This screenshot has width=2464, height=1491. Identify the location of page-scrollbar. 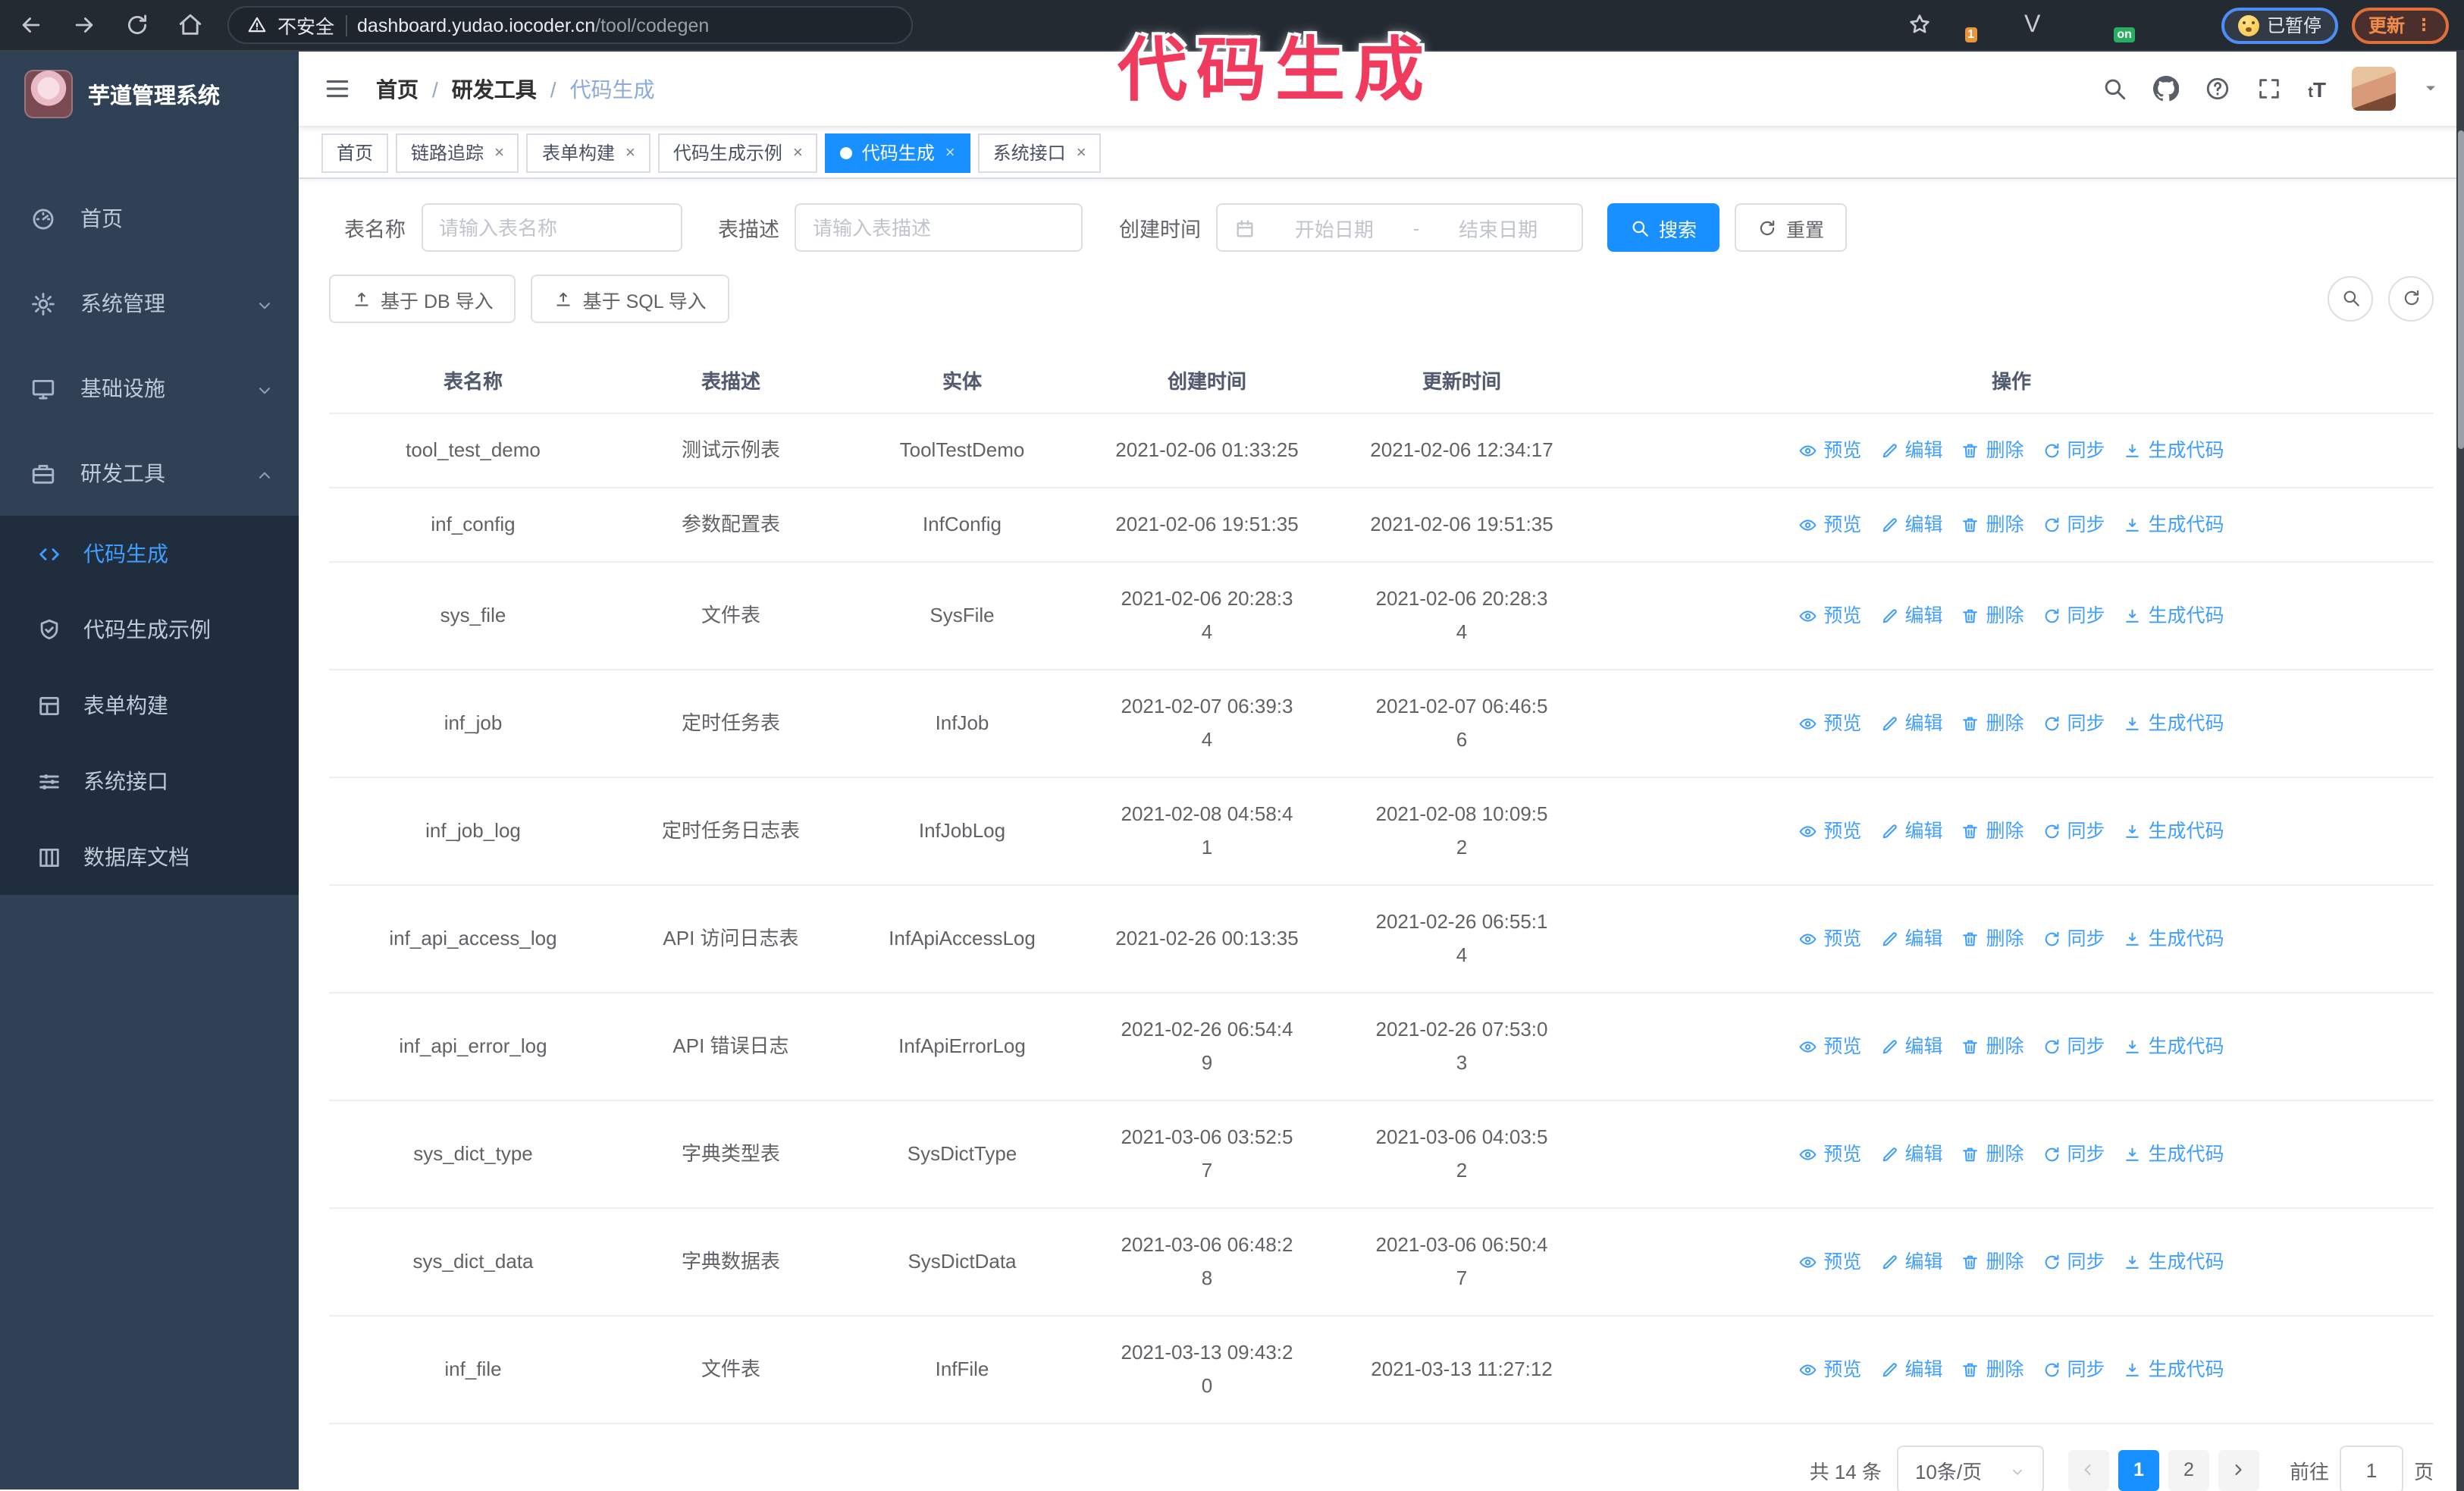
(2460, 771).